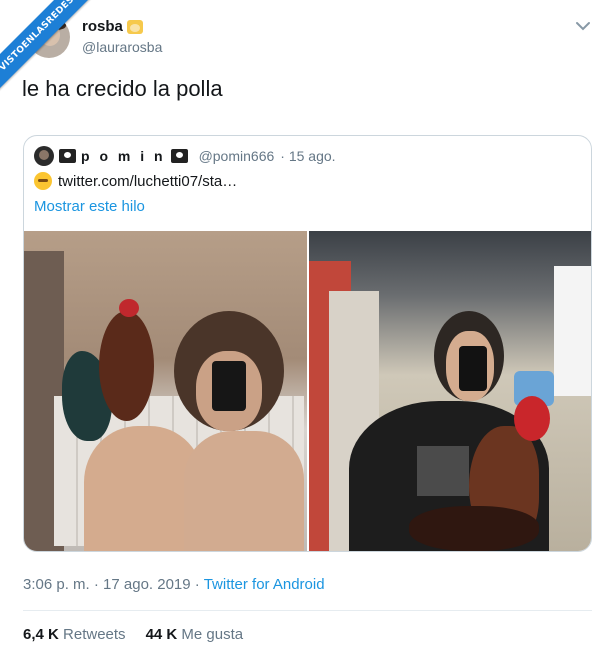 Image resolution: width=615 pixels, height=667 pixels. What do you see at coordinates (89, 206) in the screenshot?
I see `show-thread-link: Mostrar este hilo` at bounding box center [89, 206].